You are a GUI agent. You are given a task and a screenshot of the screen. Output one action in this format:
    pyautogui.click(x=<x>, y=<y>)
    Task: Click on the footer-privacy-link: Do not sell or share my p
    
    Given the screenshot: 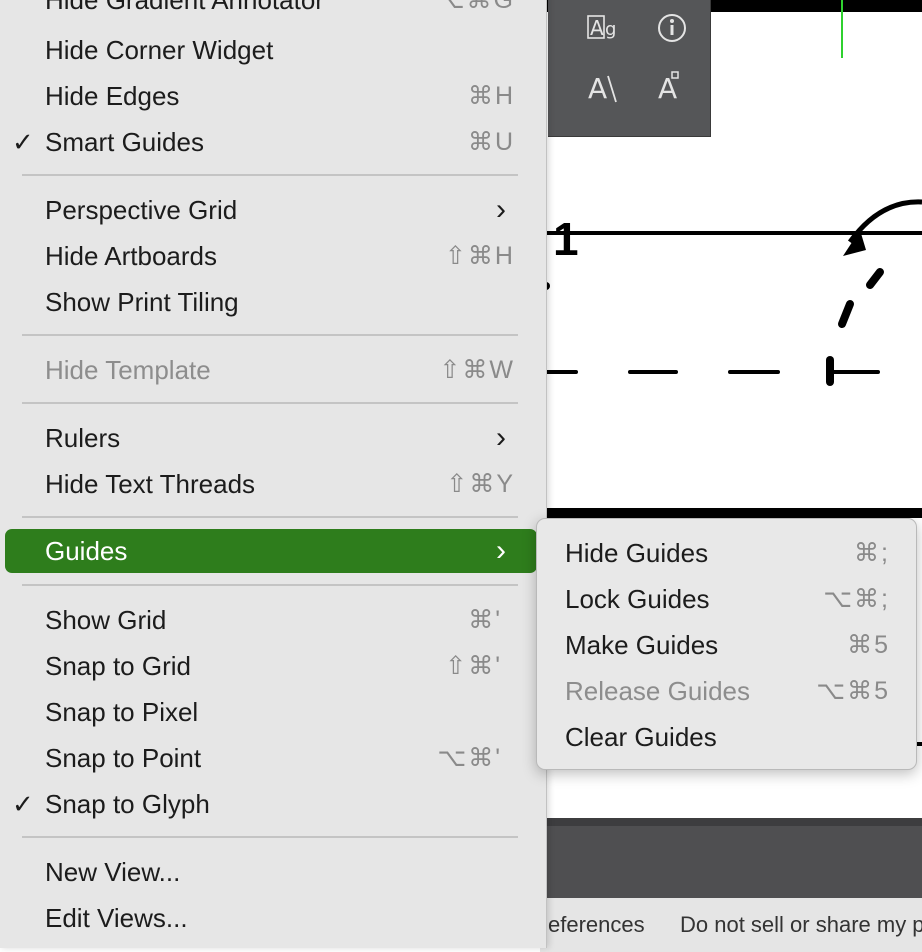 What is the action you would take?
    pyautogui.click(x=801, y=925)
    